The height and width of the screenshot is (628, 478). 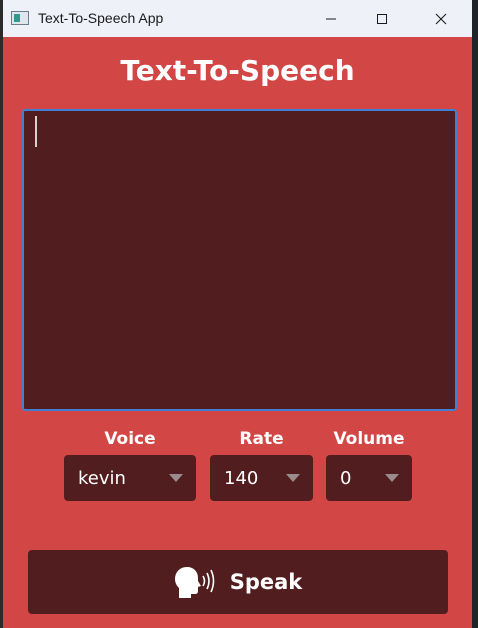 I want to click on volume-dropdown: 0, so click(x=369, y=478).